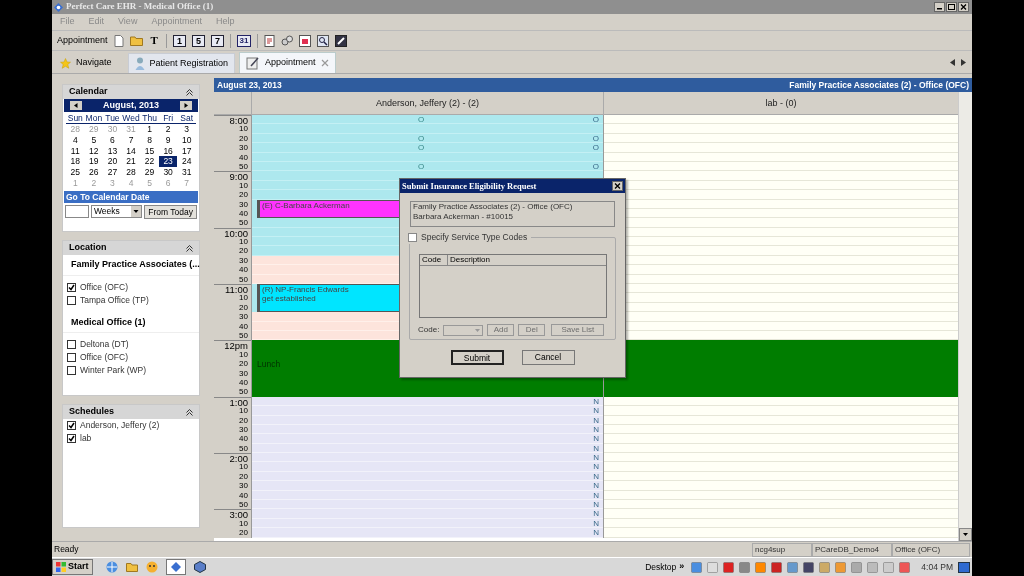  What do you see at coordinates (186, 172) in the screenshot?
I see `calendar-day: 31` at bounding box center [186, 172].